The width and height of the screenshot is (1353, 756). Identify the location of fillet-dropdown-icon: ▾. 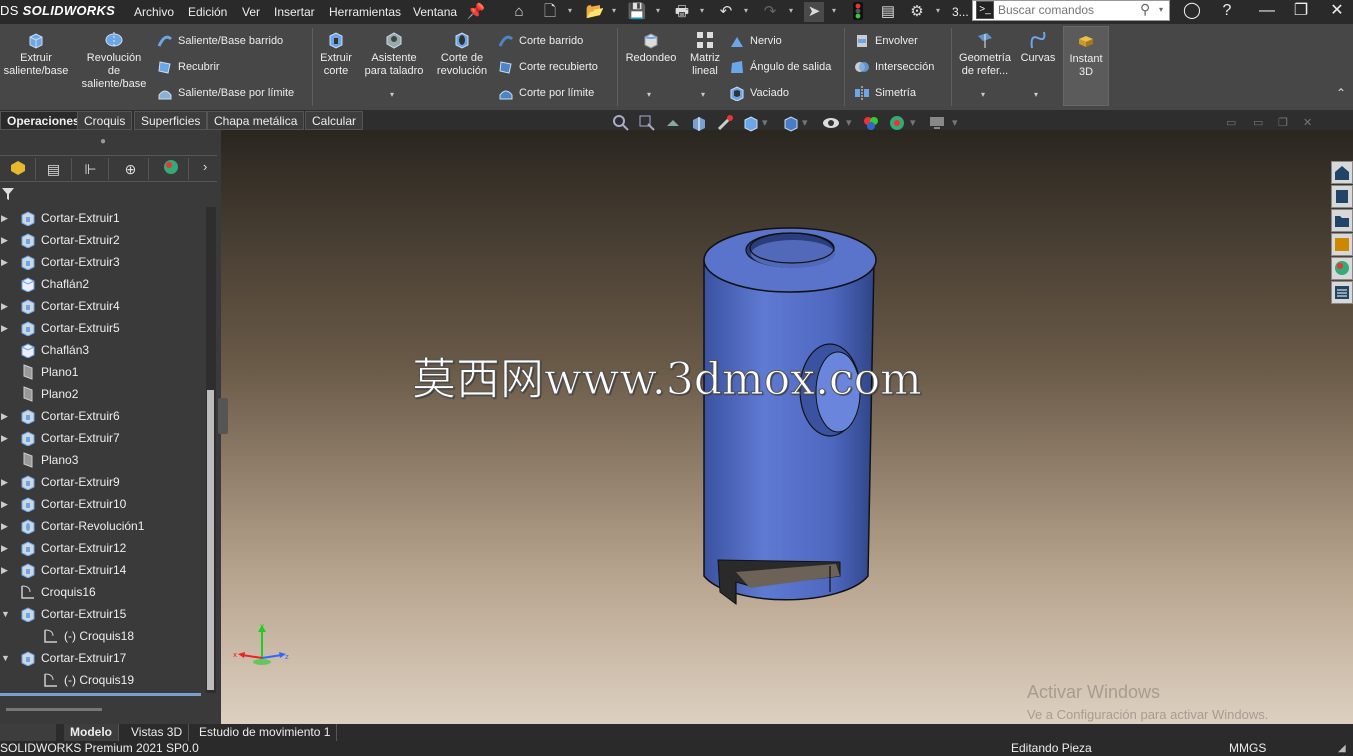
(649, 94).